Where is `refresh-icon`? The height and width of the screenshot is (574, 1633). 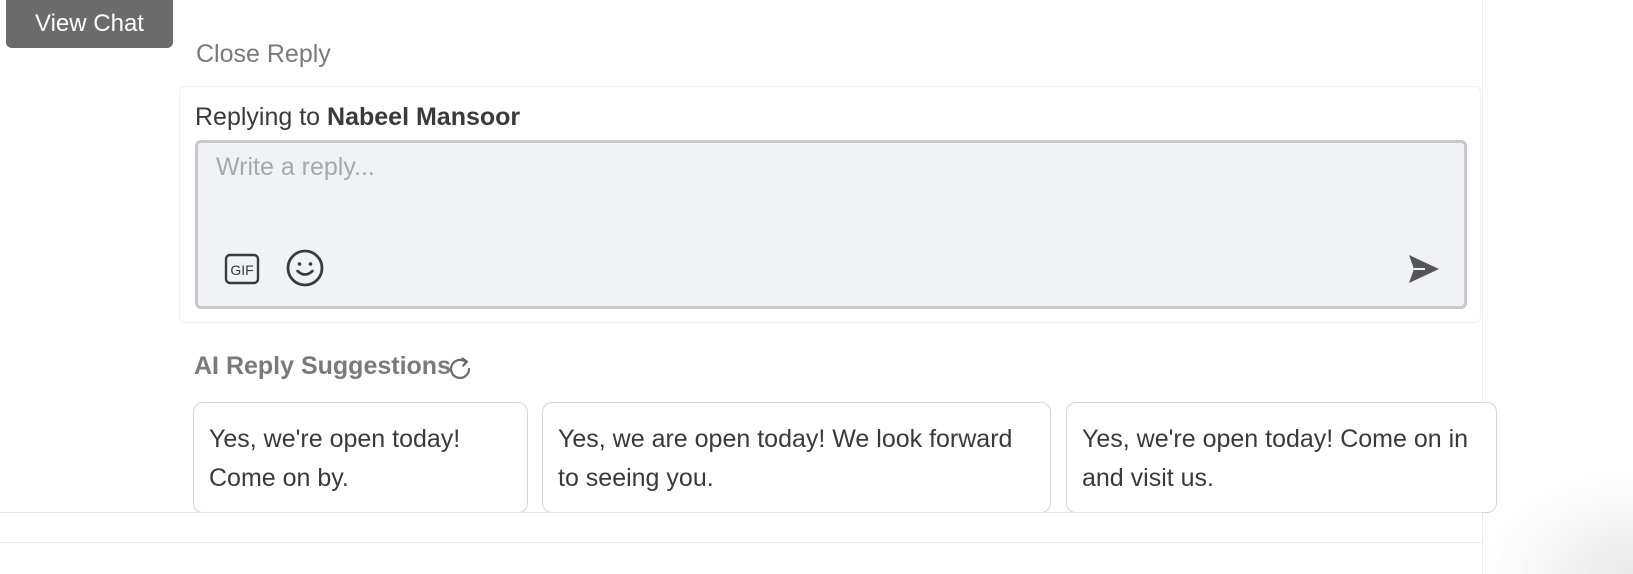 refresh-icon is located at coordinates (460, 368).